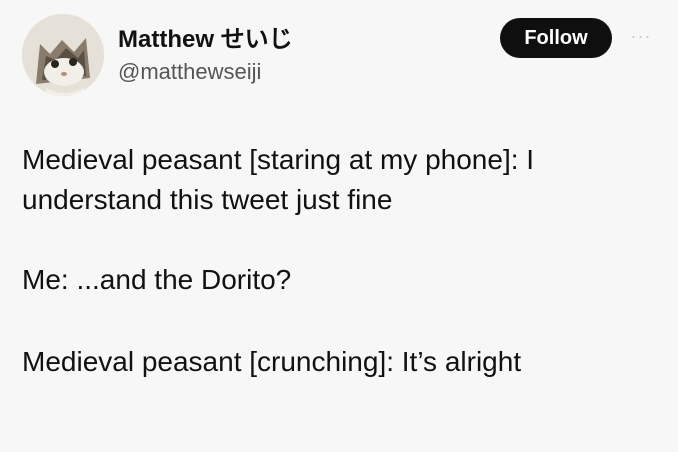 This screenshot has width=678, height=452. What do you see at coordinates (641, 36) in the screenshot?
I see `more-options-icon: ···` at bounding box center [641, 36].